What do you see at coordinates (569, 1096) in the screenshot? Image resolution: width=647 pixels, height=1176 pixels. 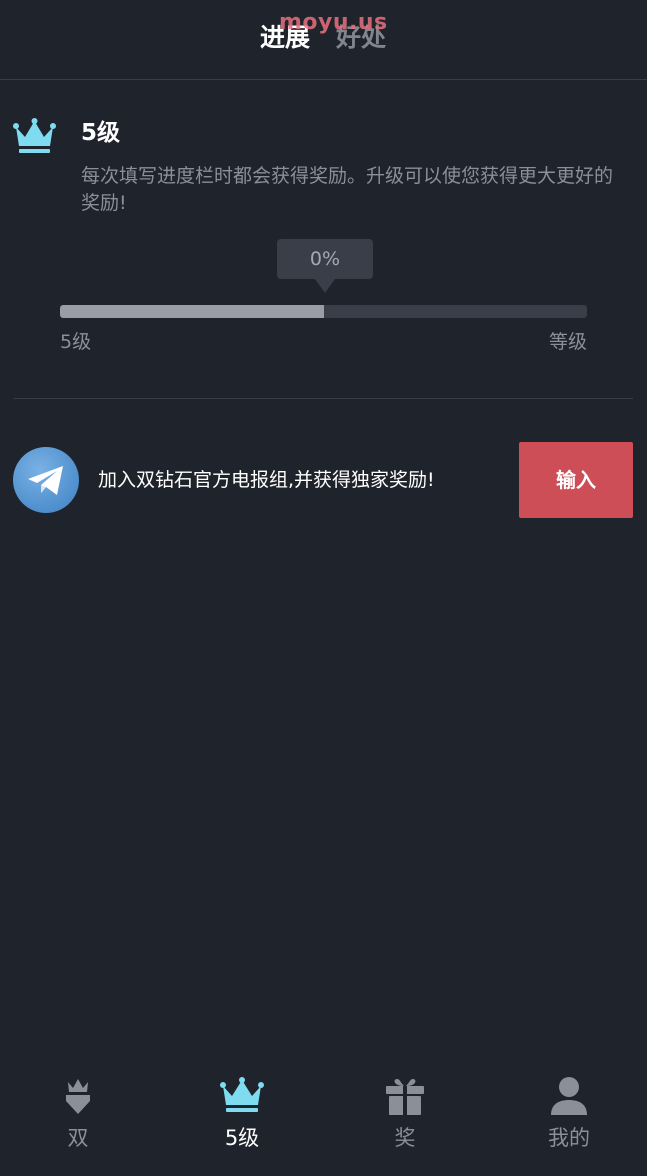 I see `user-icon` at bounding box center [569, 1096].